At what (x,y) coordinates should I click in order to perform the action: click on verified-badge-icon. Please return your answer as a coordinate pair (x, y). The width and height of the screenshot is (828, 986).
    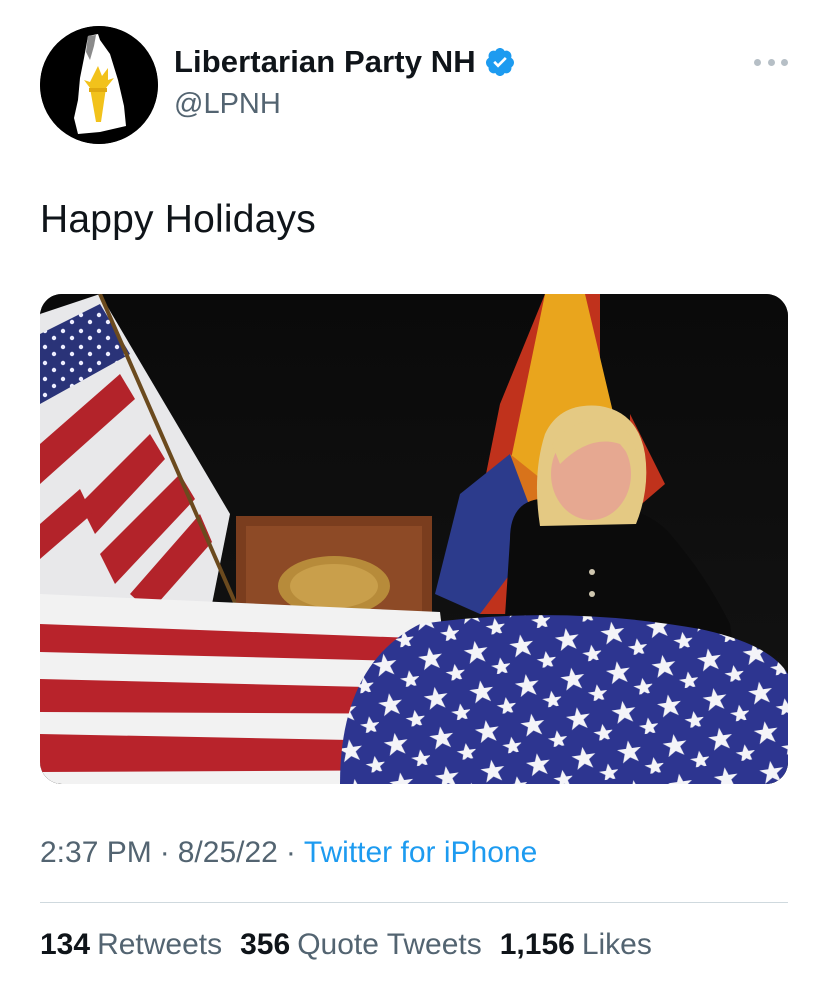
    Looking at the image, I should click on (499, 62).